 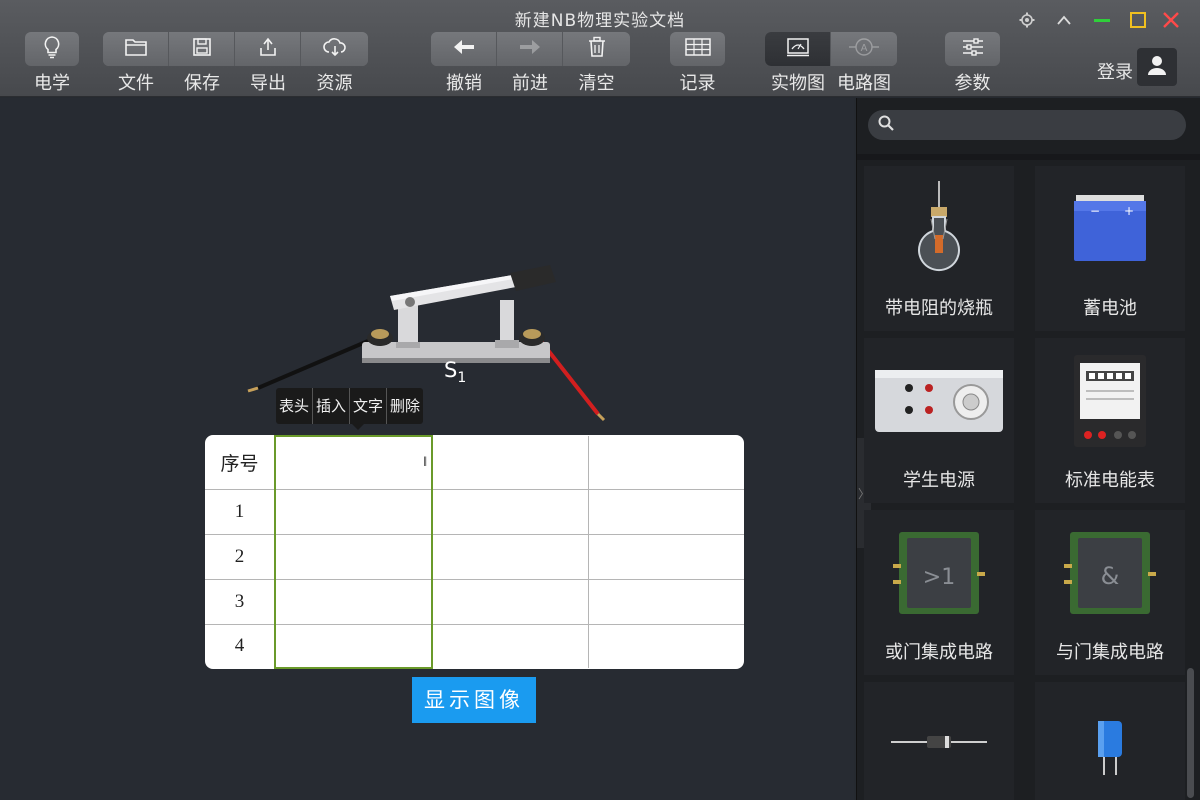 I want to click on ammeter-symbol-icon: A, so click(x=864, y=49).